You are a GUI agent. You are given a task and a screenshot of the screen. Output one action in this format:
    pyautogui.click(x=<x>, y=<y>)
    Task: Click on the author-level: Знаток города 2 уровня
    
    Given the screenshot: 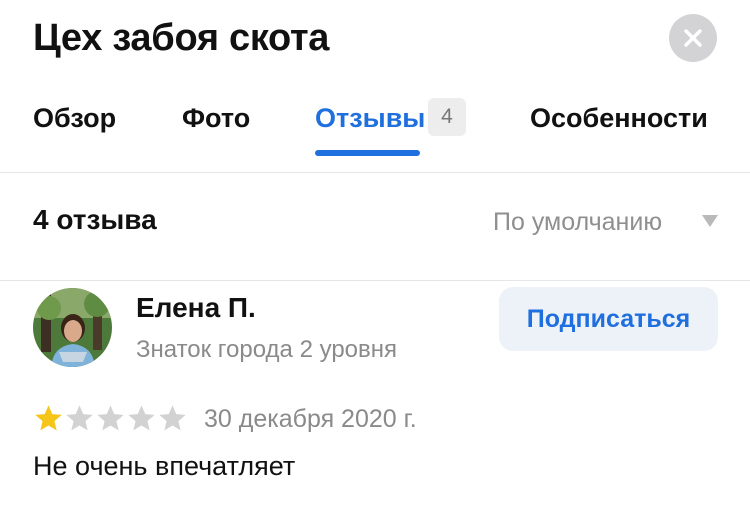 What is the action you would take?
    pyautogui.click(x=267, y=349)
    